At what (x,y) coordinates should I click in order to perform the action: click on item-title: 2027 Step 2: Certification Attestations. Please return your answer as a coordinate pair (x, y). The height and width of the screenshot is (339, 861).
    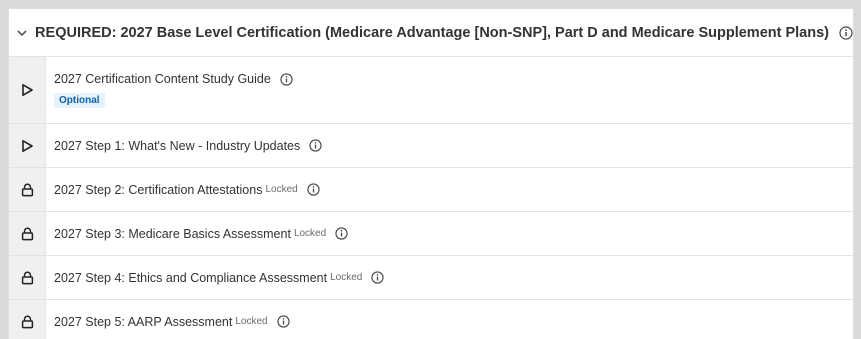
    Looking at the image, I should click on (158, 189).